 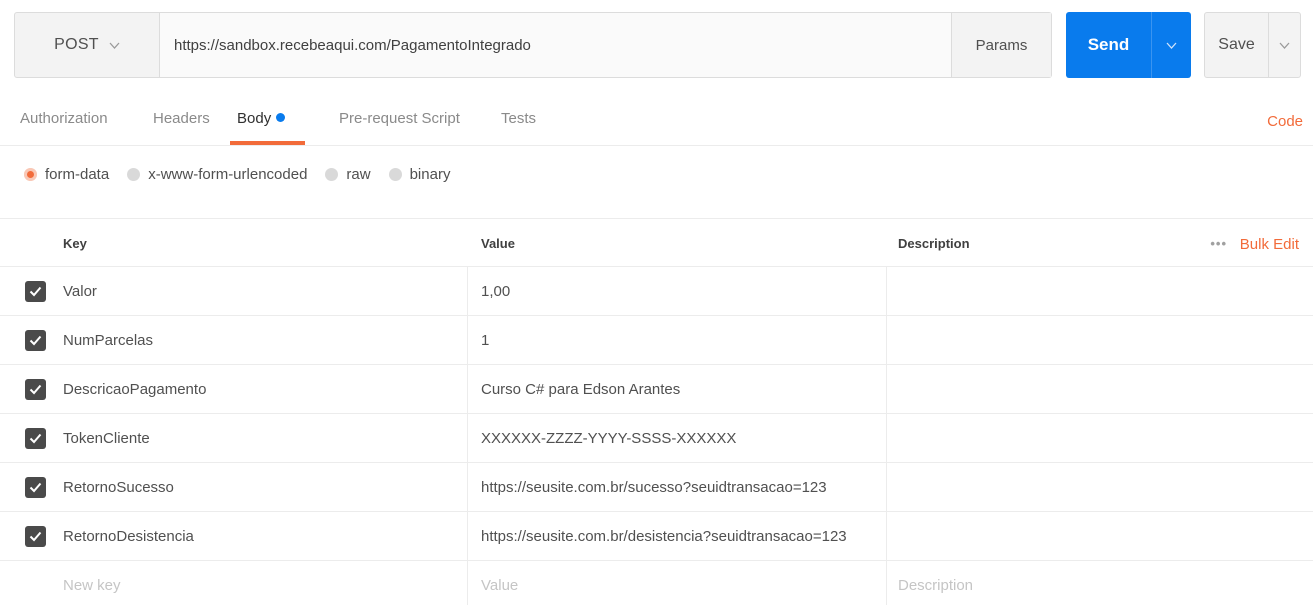 I want to click on radio-binary: binary, so click(x=419, y=174).